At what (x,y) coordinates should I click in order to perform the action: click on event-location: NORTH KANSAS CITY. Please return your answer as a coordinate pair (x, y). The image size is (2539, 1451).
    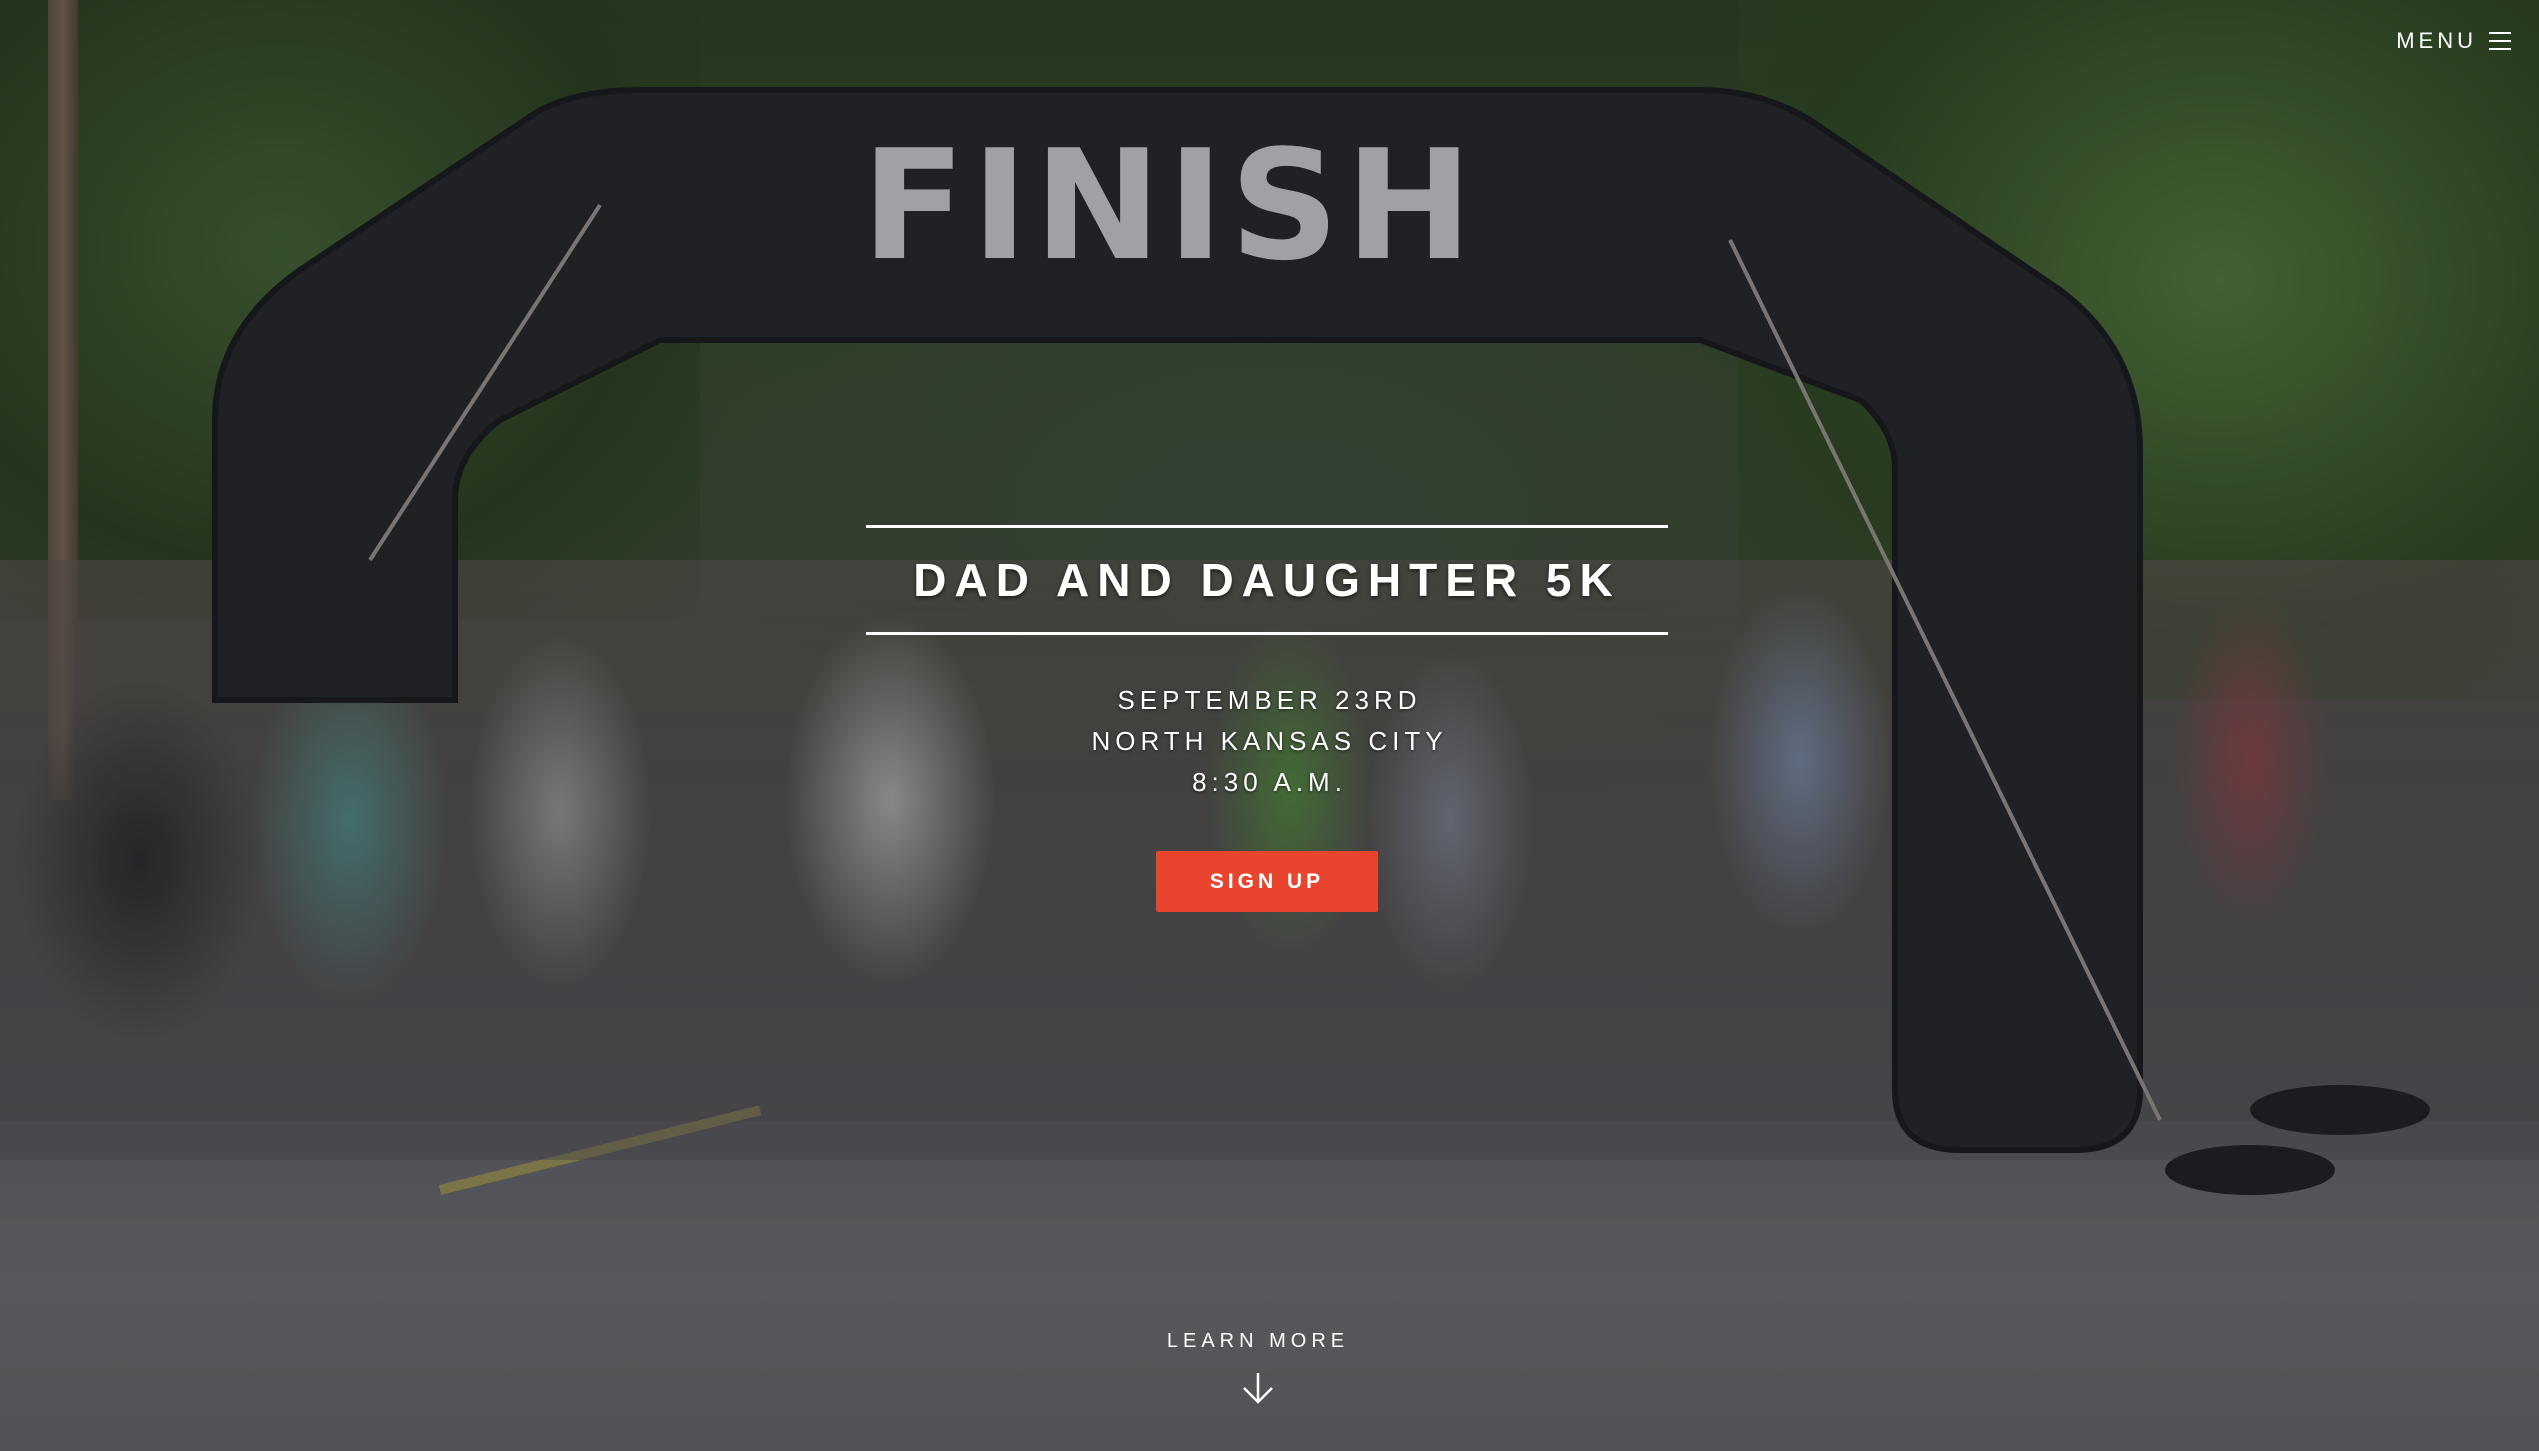
    Looking at the image, I should click on (1269, 741).